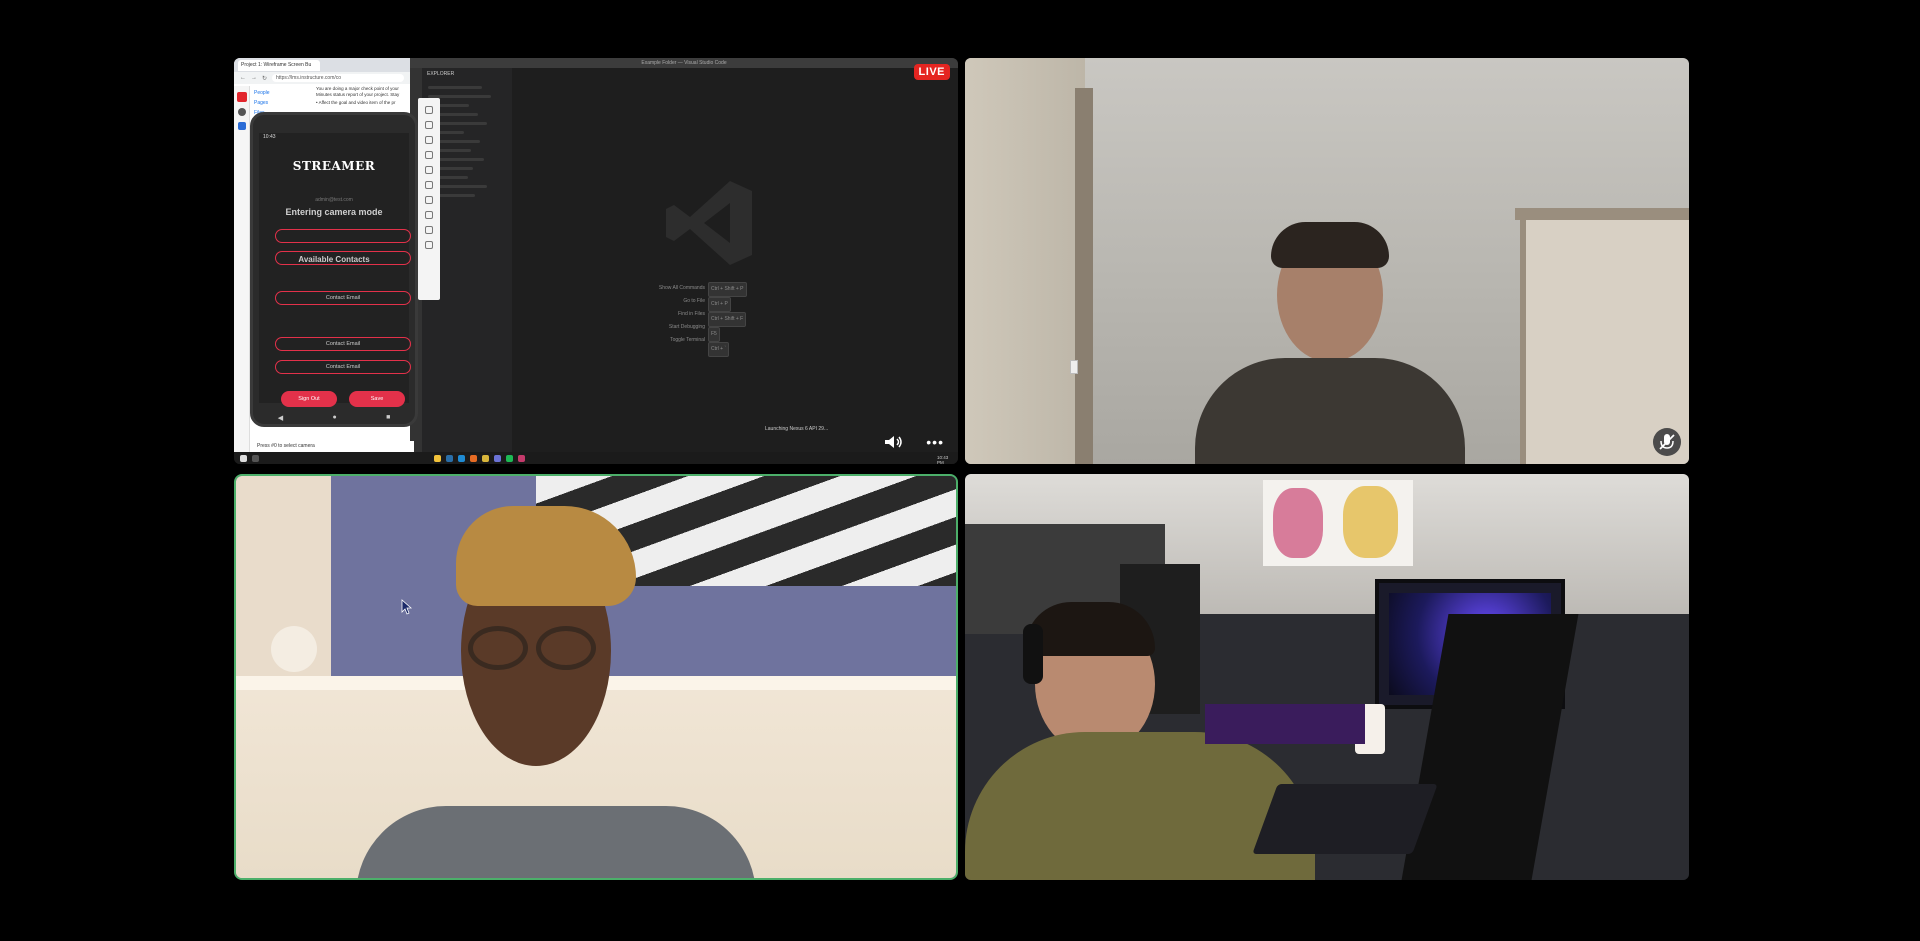 The width and height of the screenshot is (1920, 941). What do you see at coordinates (338, 78) in the screenshot?
I see `url-input: https://lms.instructure.com/co` at bounding box center [338, 78].